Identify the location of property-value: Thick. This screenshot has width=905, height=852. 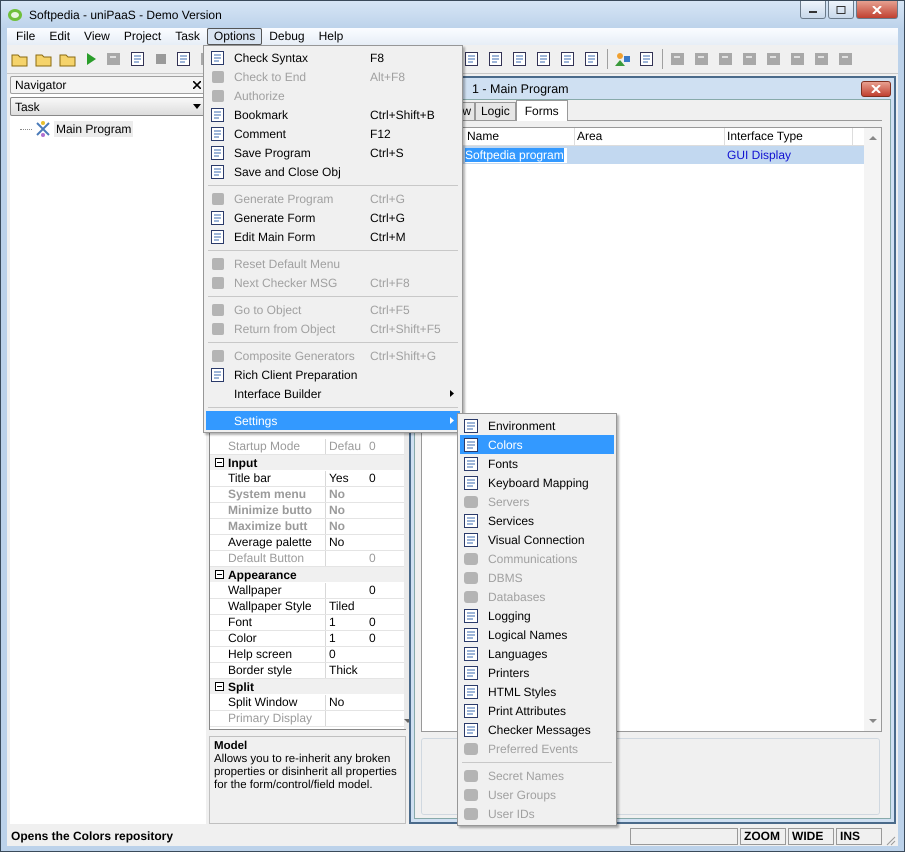
(349, 670).